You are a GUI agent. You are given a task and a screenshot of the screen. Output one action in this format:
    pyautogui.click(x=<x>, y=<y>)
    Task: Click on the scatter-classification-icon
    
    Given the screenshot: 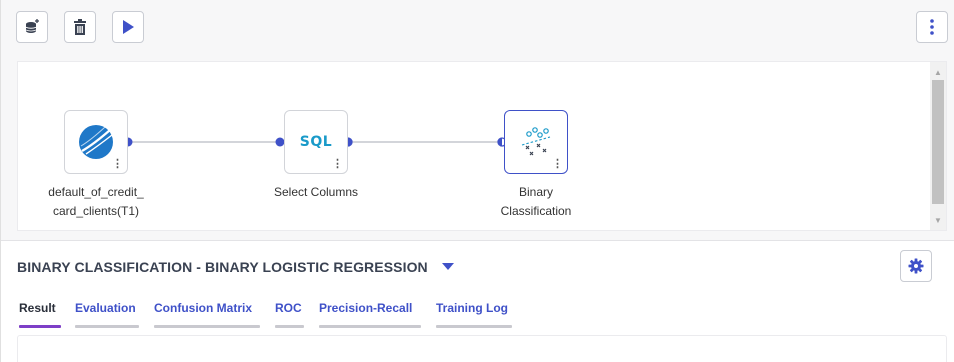 What is the action you would take?
    pyautogui.click(x=536, y=141)
    